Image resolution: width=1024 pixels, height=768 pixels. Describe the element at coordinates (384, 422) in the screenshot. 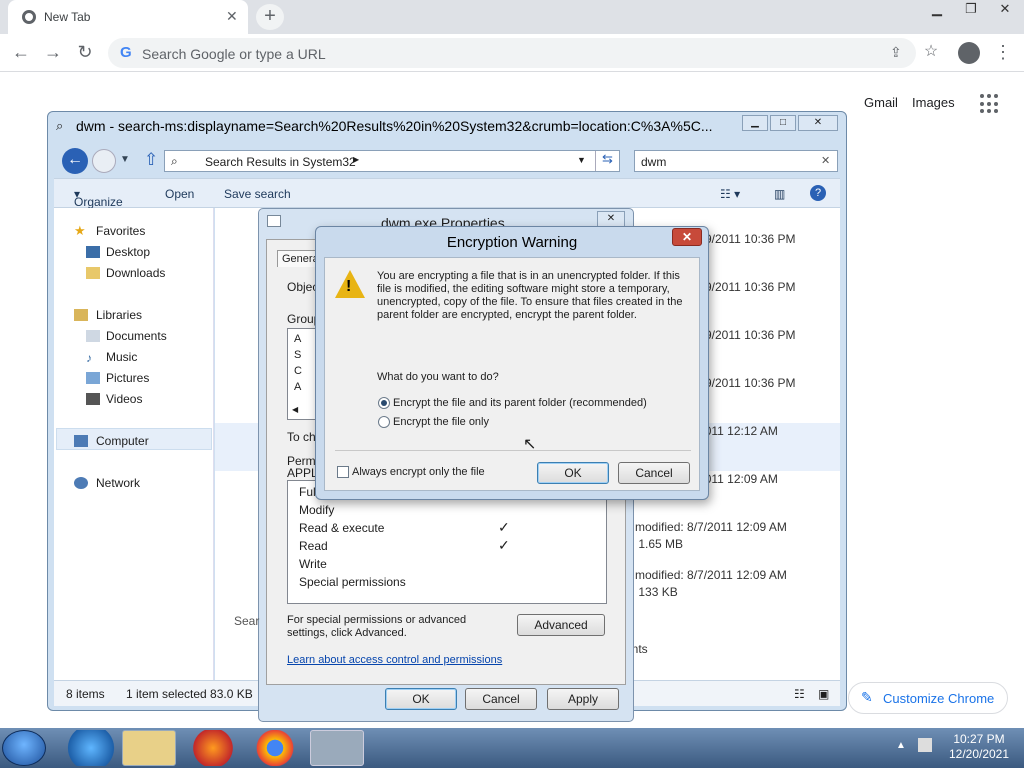

I see `option-encrypt-file-radio` at that location.